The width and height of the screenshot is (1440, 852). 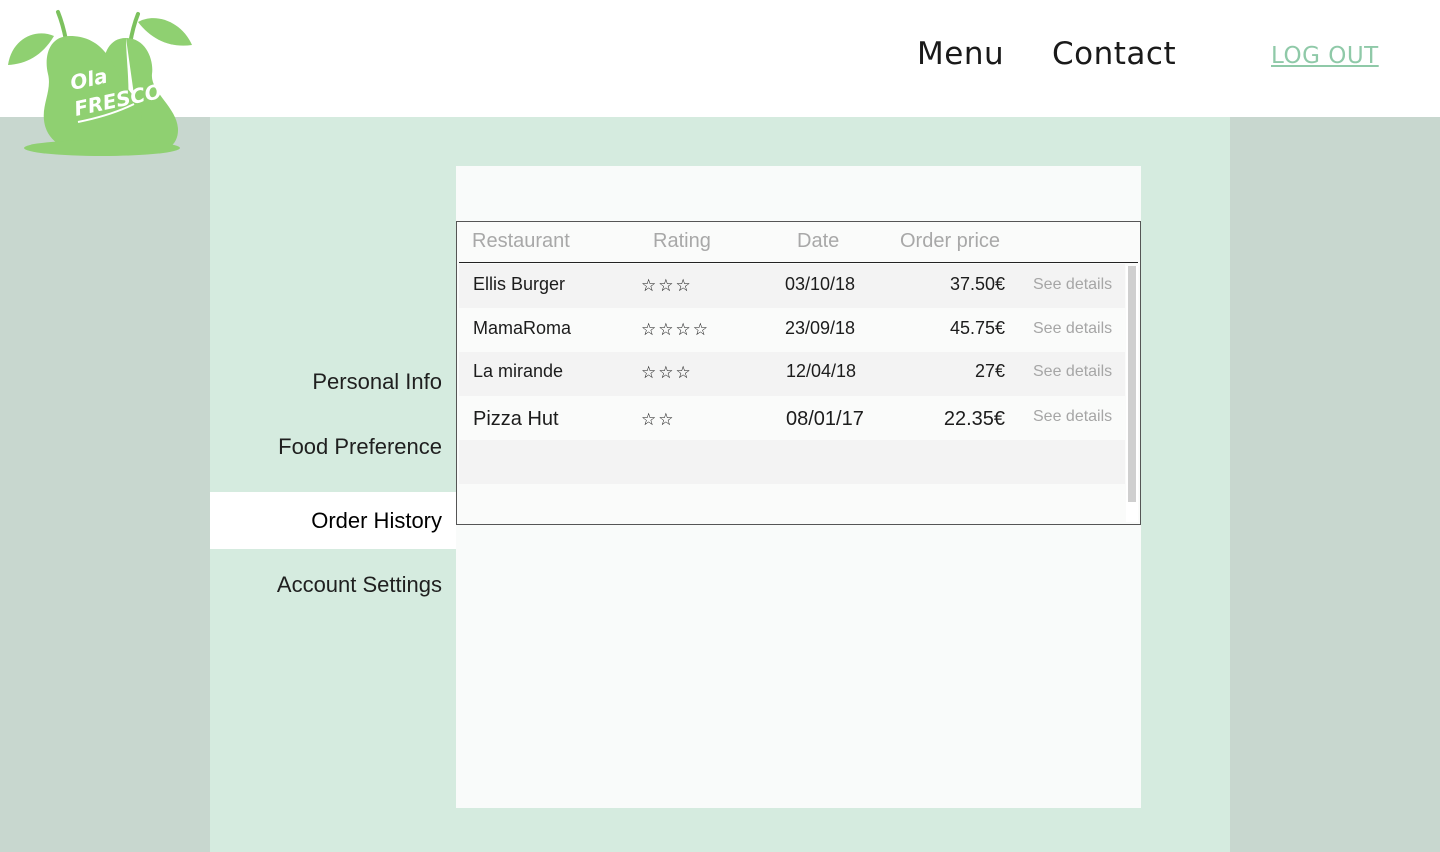 I want to click on table-row-empty, so click(x=792, y=462).